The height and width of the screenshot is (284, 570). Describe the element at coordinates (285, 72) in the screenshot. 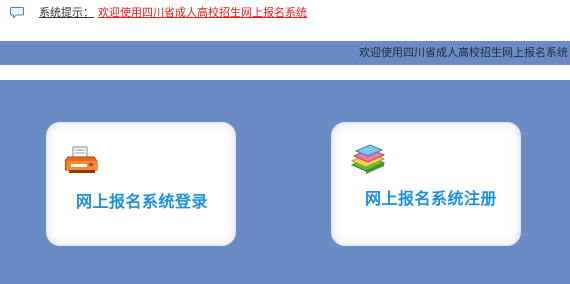

I see `divider-stripe` at that location.